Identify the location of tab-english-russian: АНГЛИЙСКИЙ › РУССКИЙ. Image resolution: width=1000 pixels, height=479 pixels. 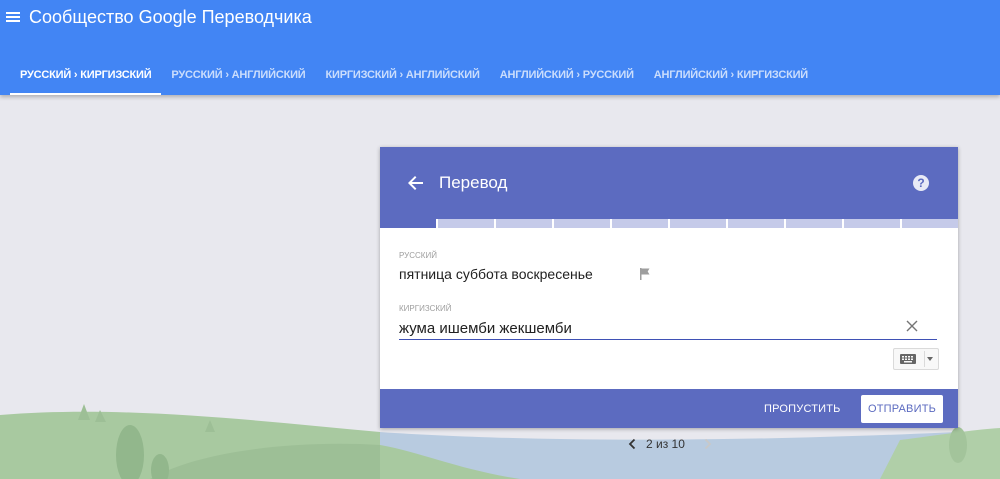
(567, 76).